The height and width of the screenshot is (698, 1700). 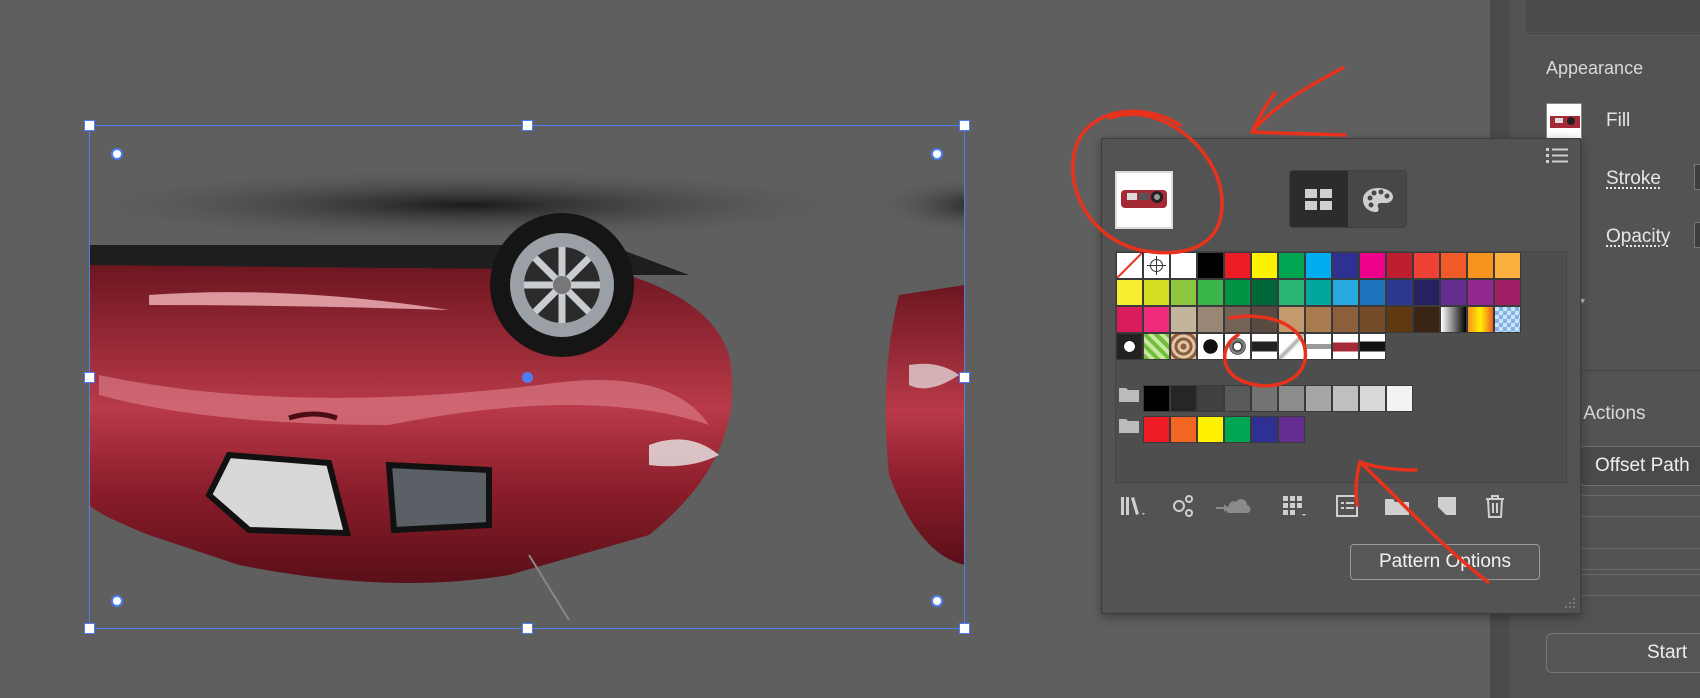 I want to click on white-swatch, so click(x=1183, y=265).